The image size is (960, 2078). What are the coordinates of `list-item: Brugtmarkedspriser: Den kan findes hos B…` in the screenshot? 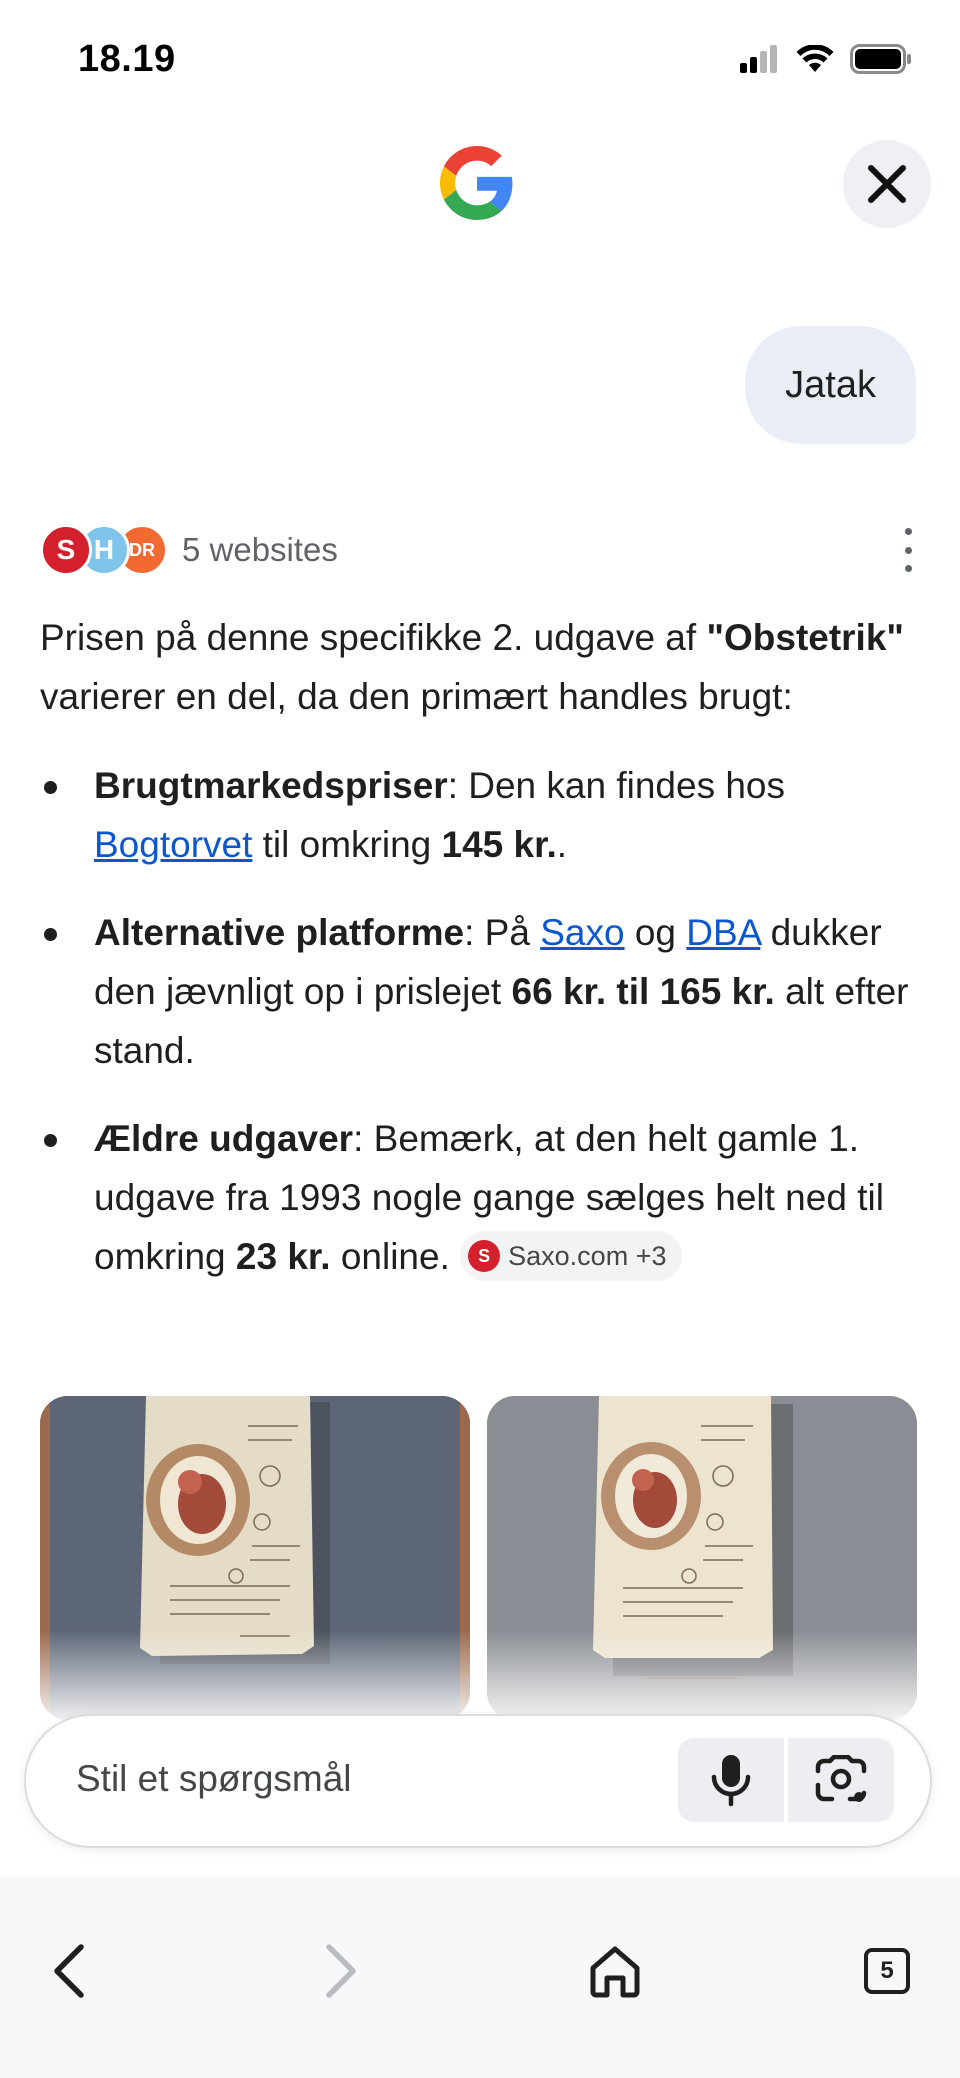 It's located at (485, 815).